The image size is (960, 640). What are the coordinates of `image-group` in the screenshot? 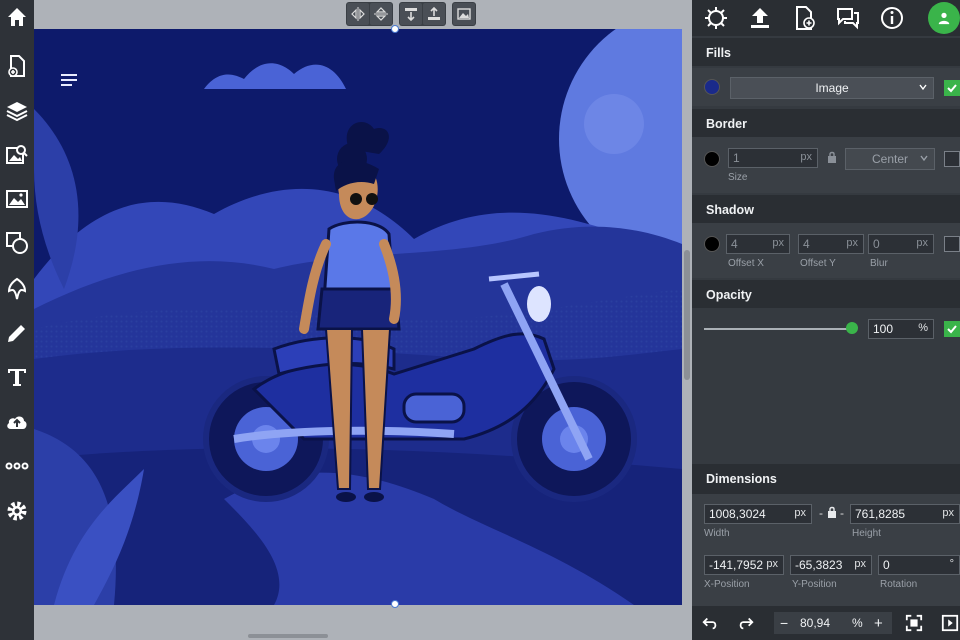 It's located at (464, 14).